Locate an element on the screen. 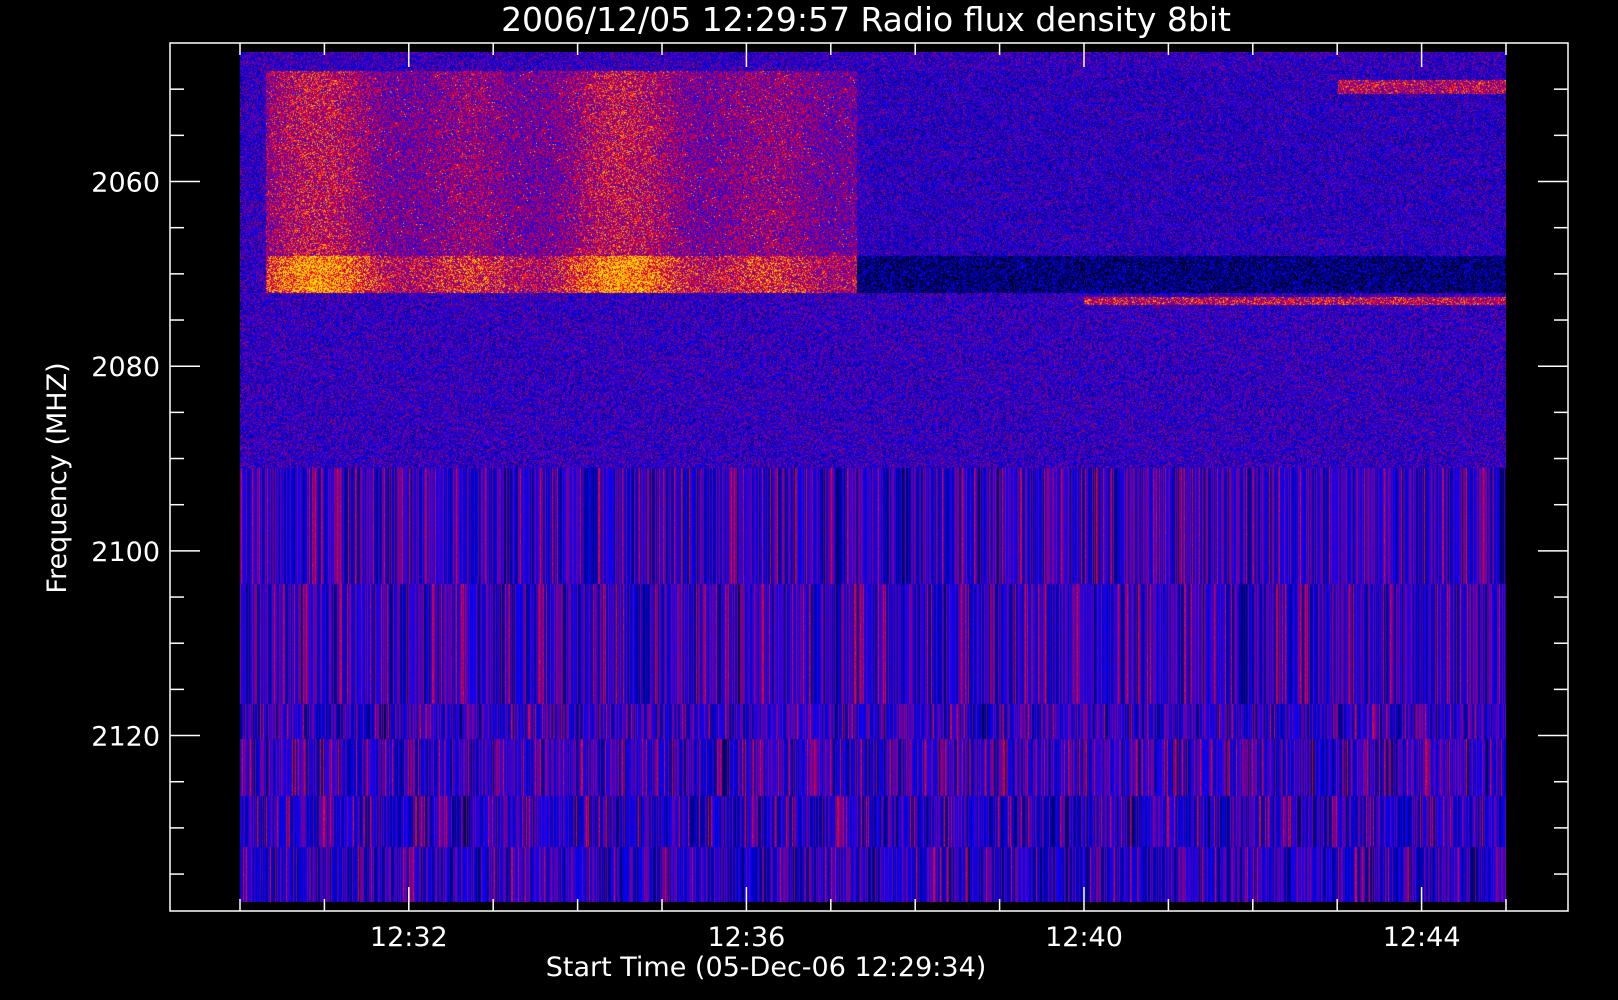 The width and height of the screenshot is (1618, 1000). y-tick-label: 2080 is located at coordinates (125, 367).